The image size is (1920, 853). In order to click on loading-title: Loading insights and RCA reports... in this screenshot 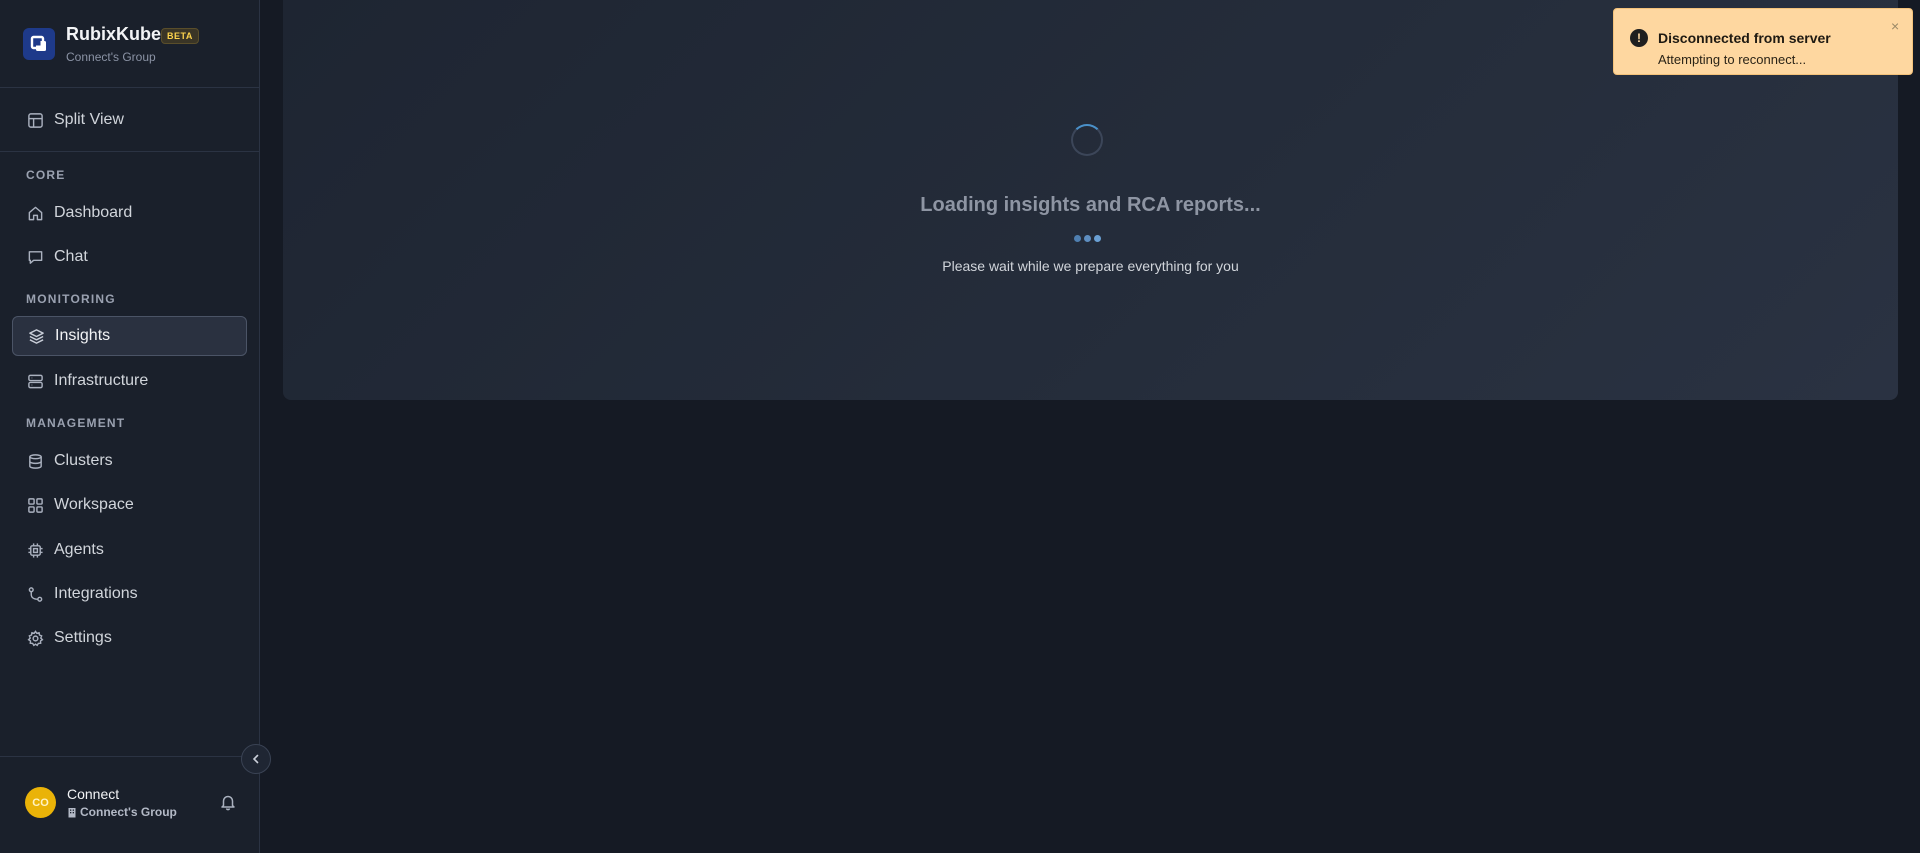, I will do `click(1090, 205)`.